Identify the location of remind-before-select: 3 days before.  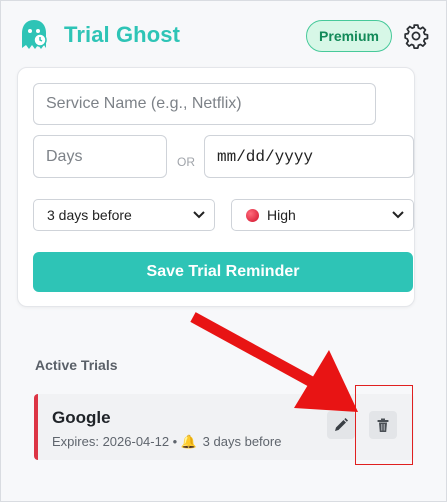
(124, 215).